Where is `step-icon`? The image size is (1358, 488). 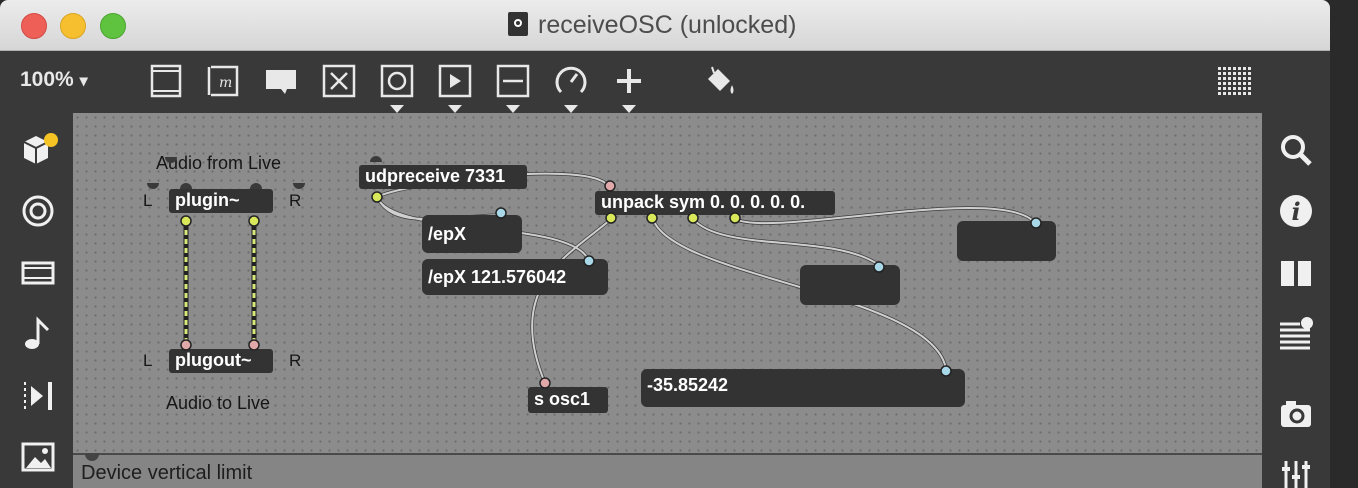
step-icon is located at coordinates (38, 396).